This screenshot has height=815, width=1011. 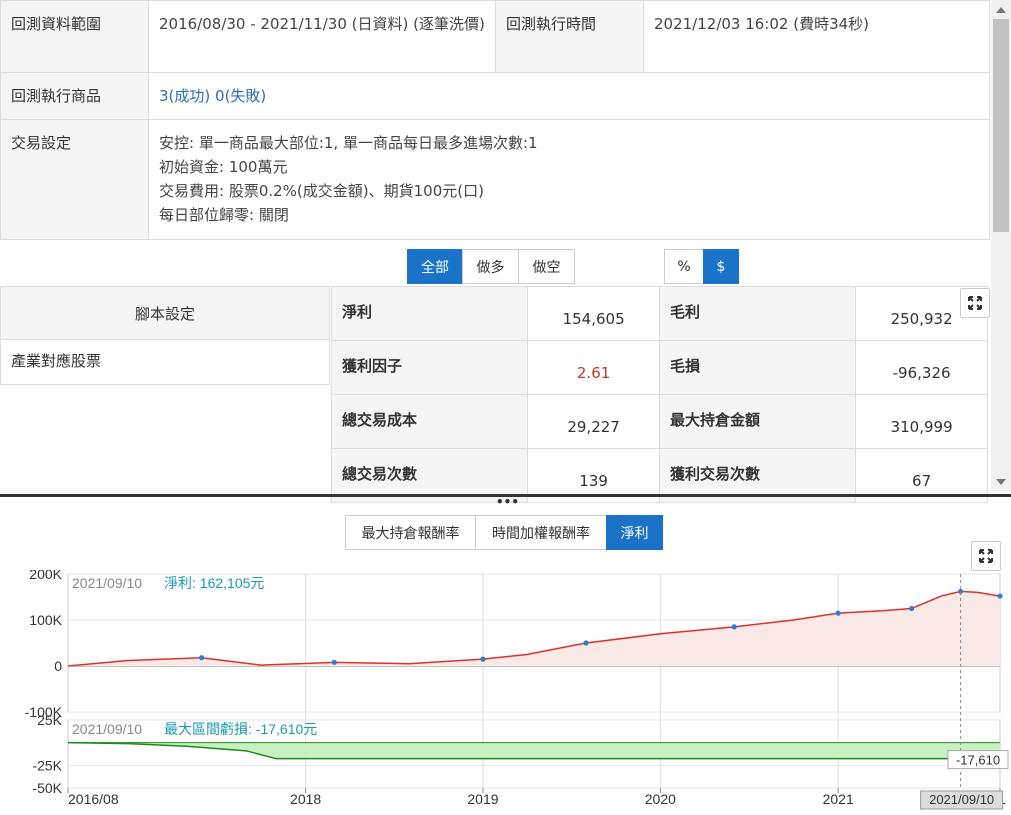 What do you see at coordinates (429, 313) in the screenshot?
I see `stat-label: 淨利` at bounding box center [429, 313].